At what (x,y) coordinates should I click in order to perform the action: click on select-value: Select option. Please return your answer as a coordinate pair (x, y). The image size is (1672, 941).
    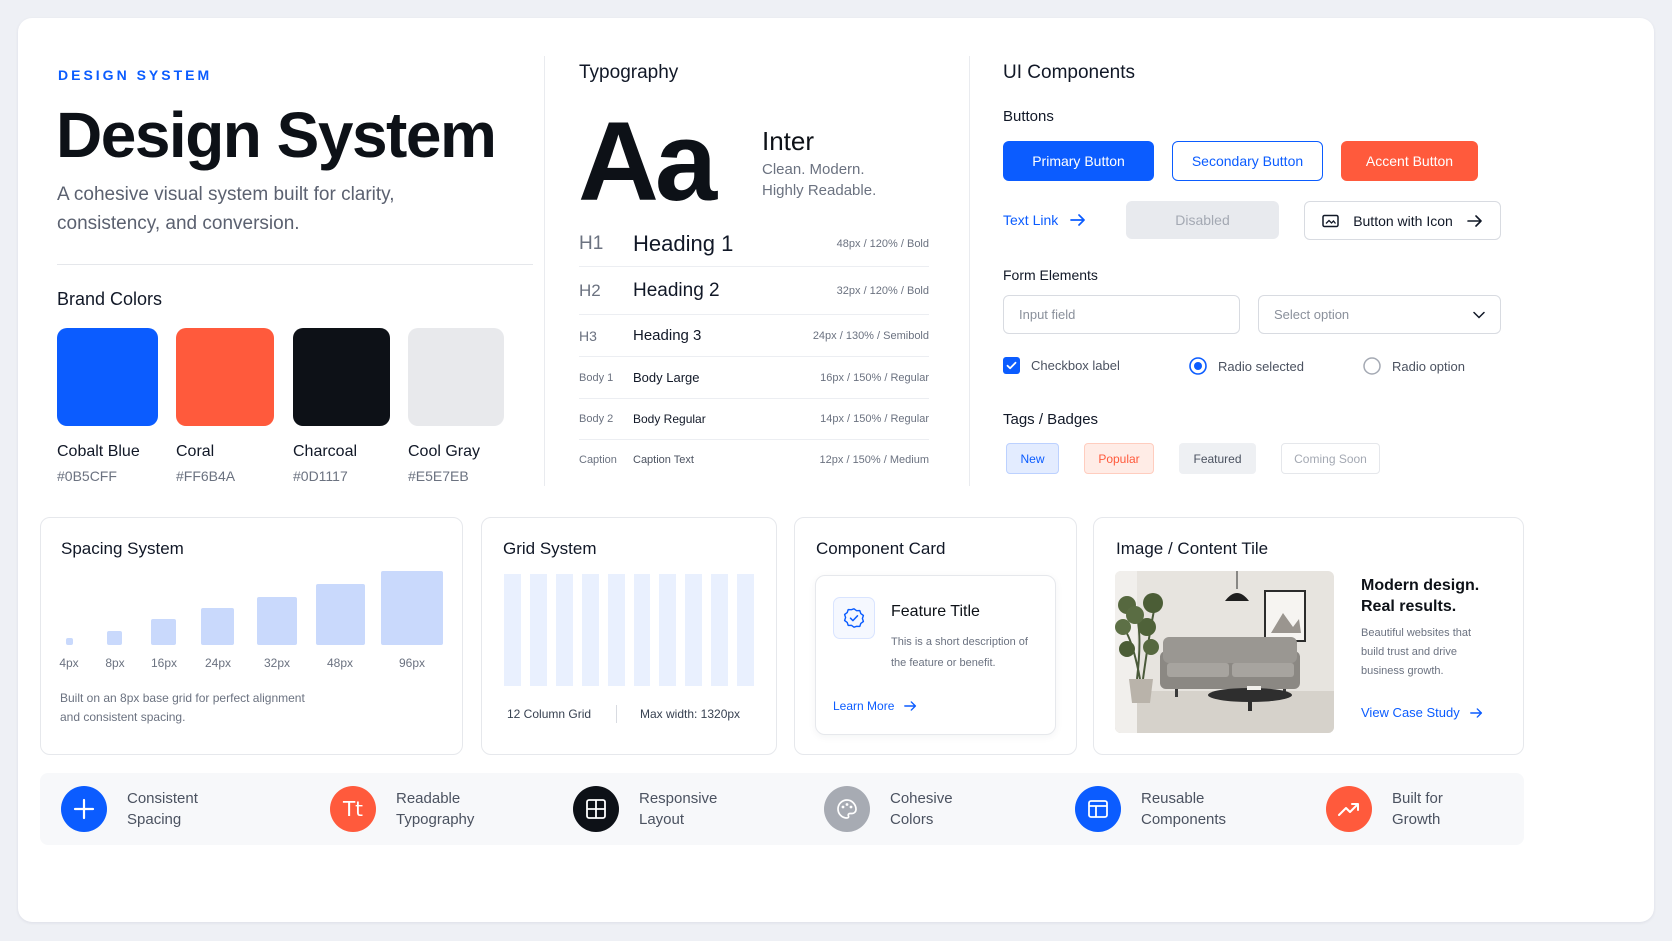
    Looking at the image, I should click on (1312, 314).